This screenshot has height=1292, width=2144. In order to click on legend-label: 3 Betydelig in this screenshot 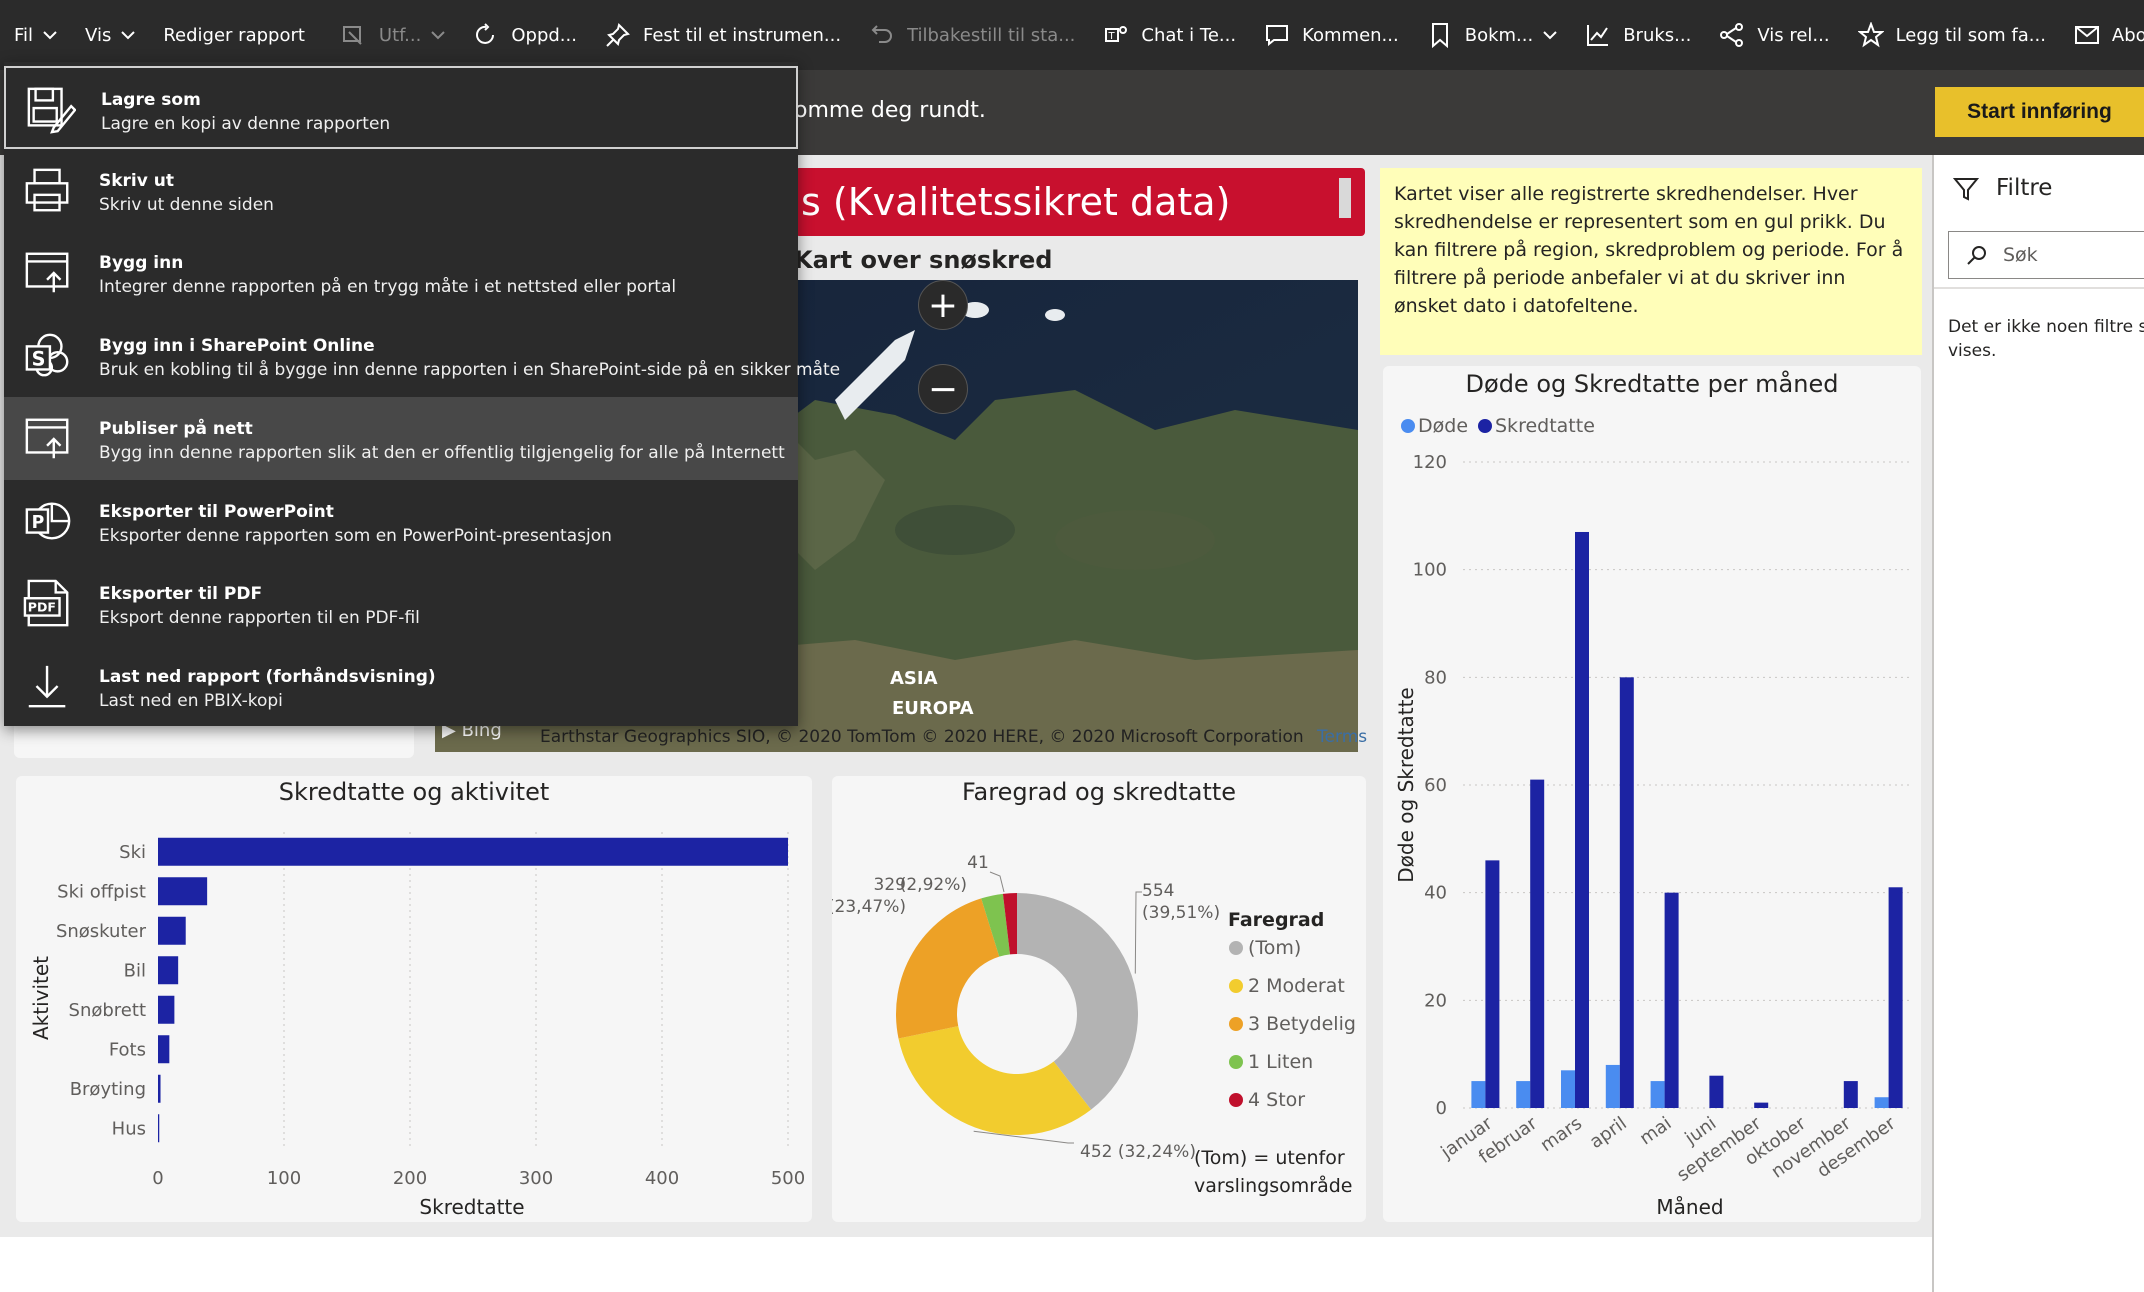, I will do `click(1302, 1024)`.